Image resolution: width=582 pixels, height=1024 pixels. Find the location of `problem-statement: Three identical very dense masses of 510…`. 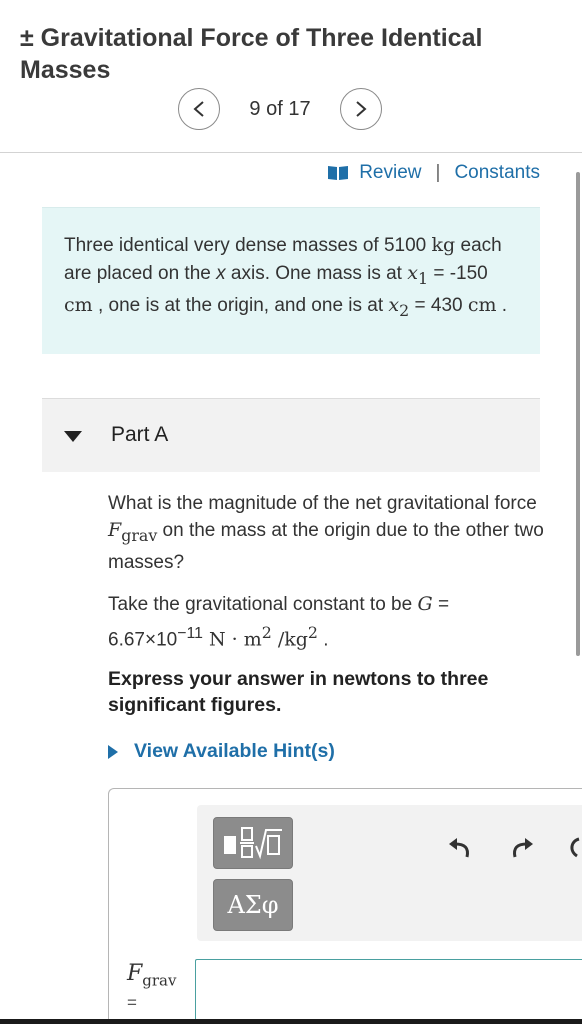

problem-statement: Three identical very dense masses of 510… is located at coordinates (291, 280).